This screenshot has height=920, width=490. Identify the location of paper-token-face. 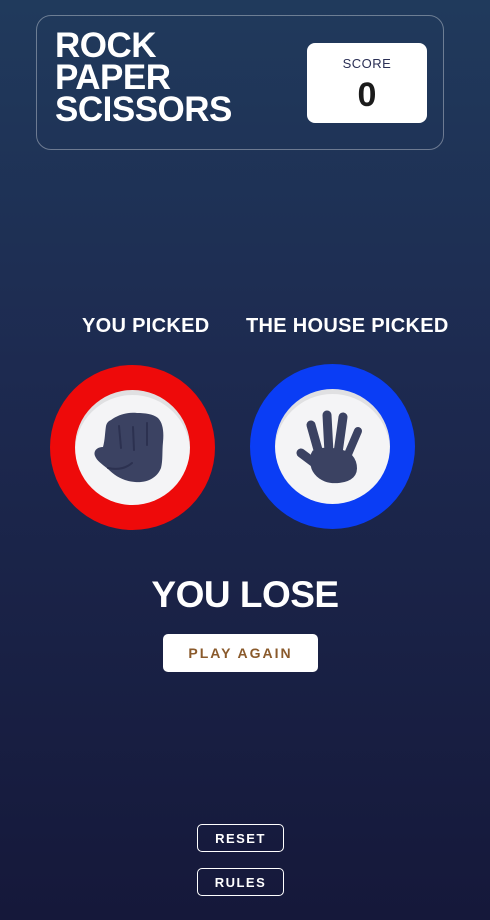
(332, 446).